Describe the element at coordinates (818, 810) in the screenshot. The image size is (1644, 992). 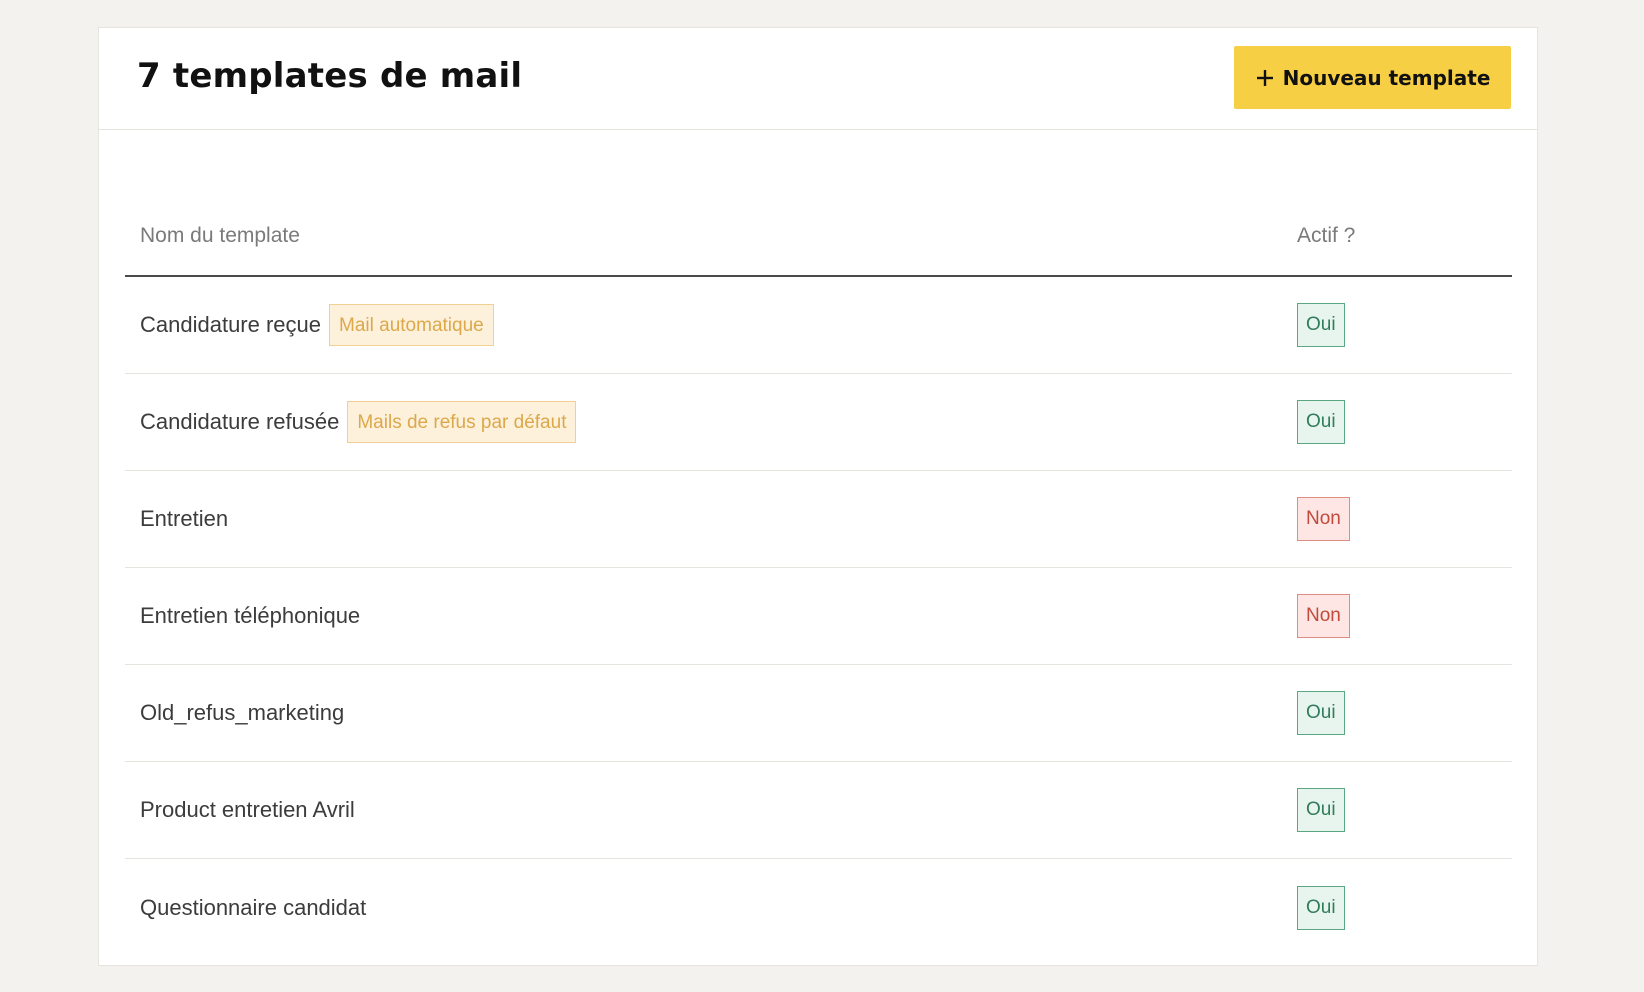
I see `table-row: Product entretien Avril Oui` at that location.